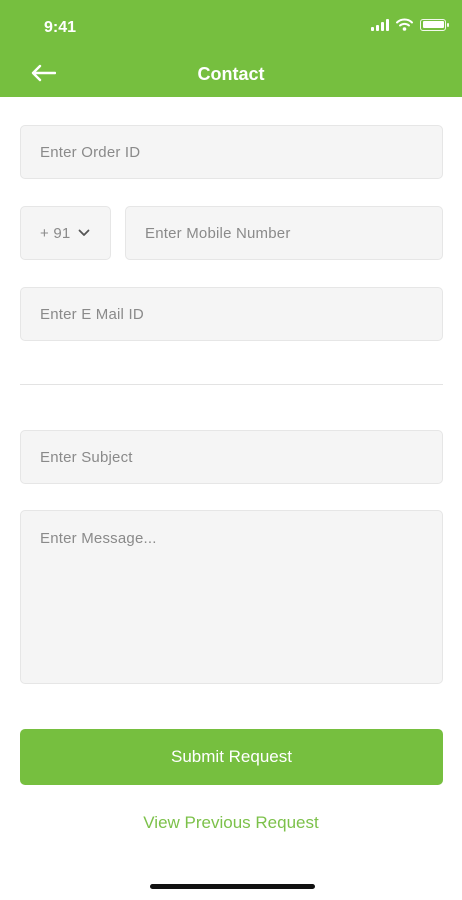 This screenshot has height=900, width=462. I want to click on wifi-icon, so click(404, 24).